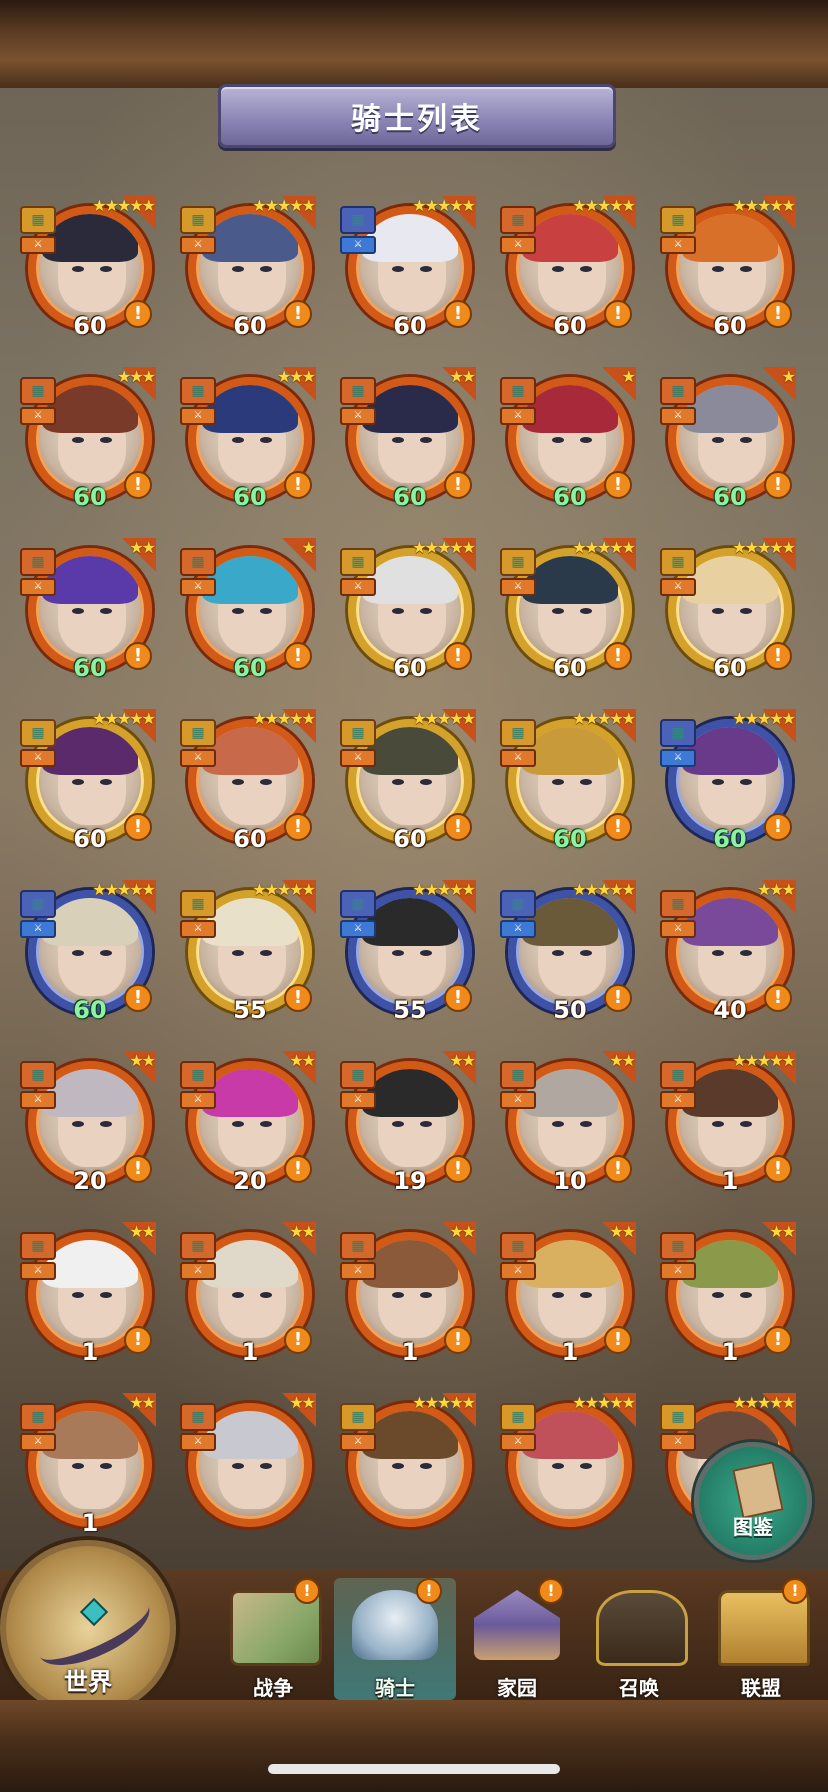 Image resolution: width=828 pixels, height=1792 pixels. Describe the element at coordinates (570, 954) in the screenshot. I see `knight-card: ★★★★★ ▦ ⚔ 50!` at that location.